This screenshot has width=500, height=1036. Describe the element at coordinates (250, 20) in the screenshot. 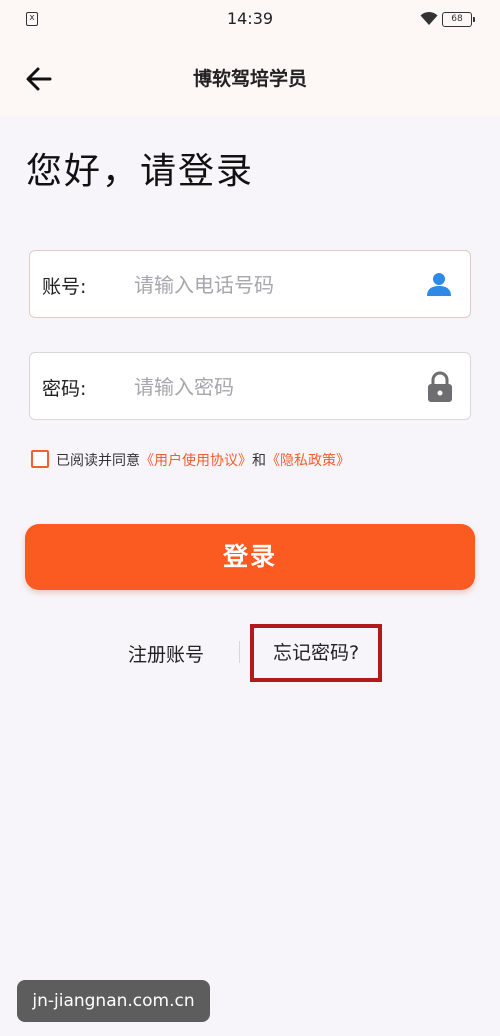

I see `status-bar: x 14:39 68` at that location.